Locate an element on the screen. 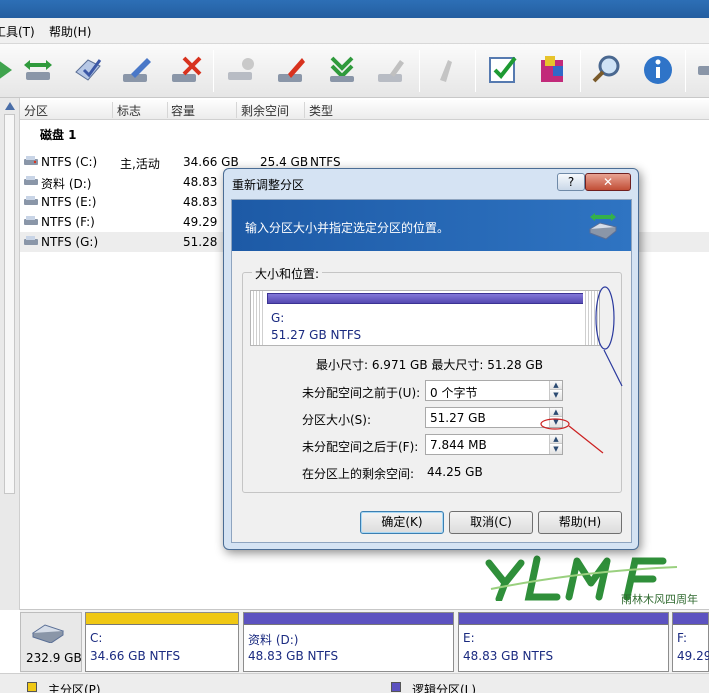 The width and height of the screenshot is (709, 693). preview-partition-size: 51.27 GB NTFS is located at coordinates (316, 335).